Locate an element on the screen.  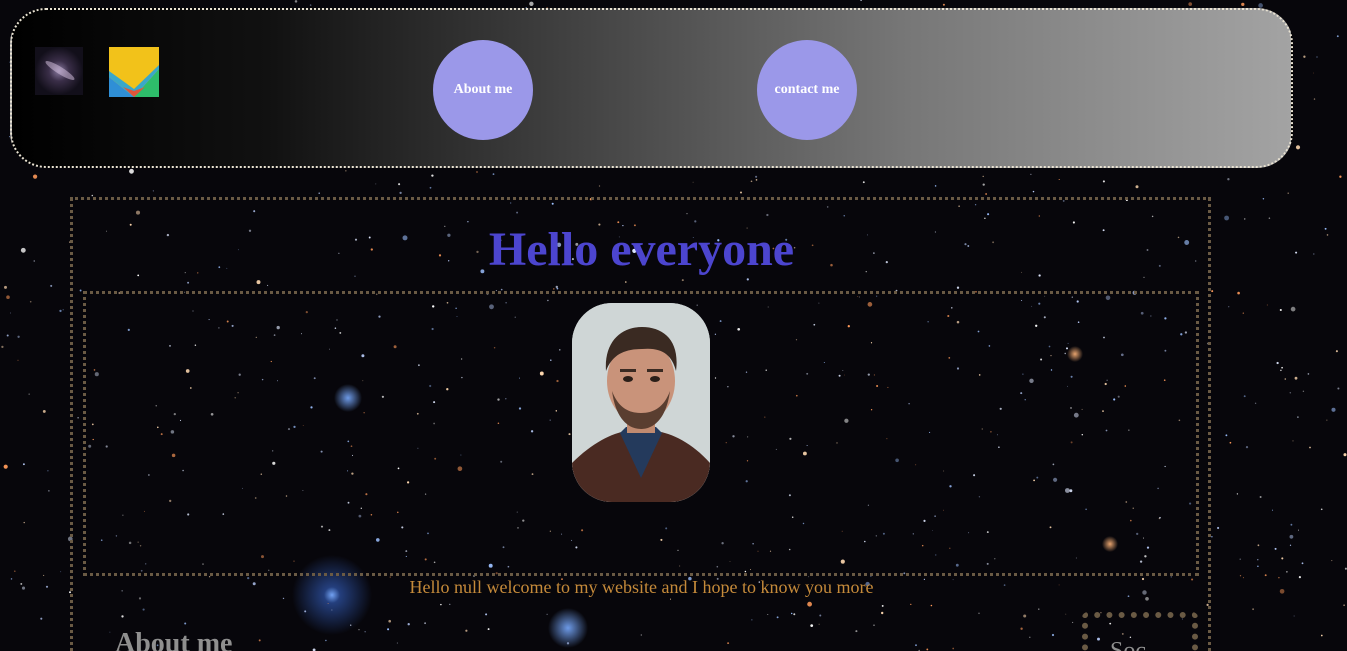
about-me-button: About me is located at coordinates (483, 90).